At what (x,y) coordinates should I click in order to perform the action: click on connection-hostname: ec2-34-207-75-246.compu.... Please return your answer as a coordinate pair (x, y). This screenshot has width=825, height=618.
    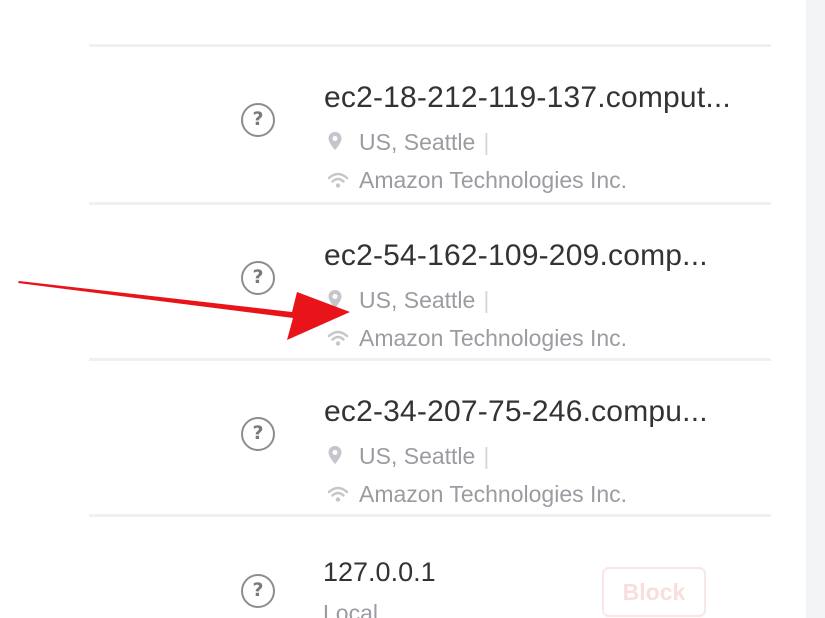
    Looking at the image, I should click on (516, 411).